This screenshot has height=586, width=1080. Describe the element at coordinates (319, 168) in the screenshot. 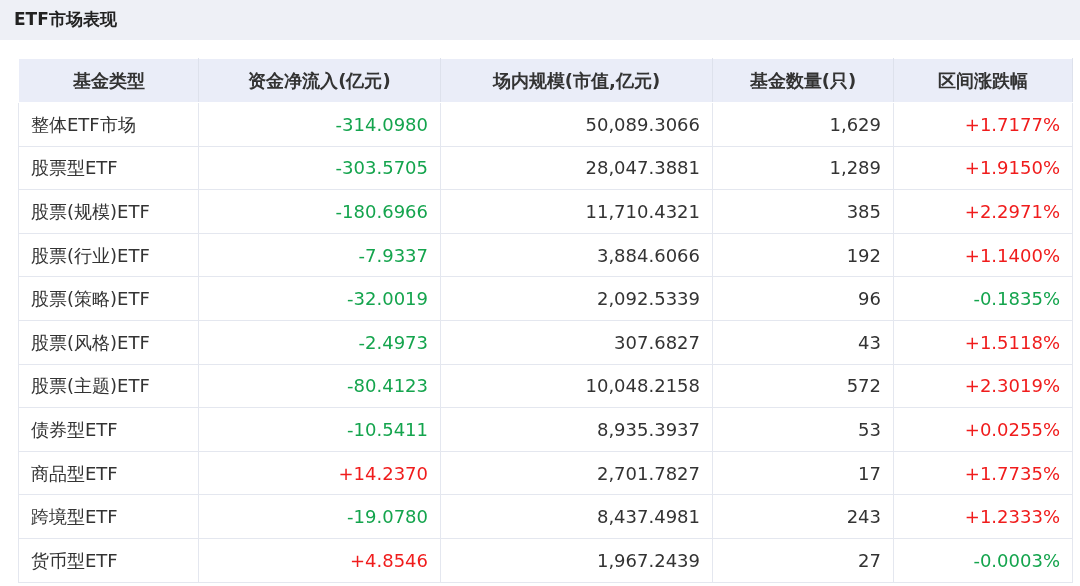

I see `table-cell: -303.5705` at that location.